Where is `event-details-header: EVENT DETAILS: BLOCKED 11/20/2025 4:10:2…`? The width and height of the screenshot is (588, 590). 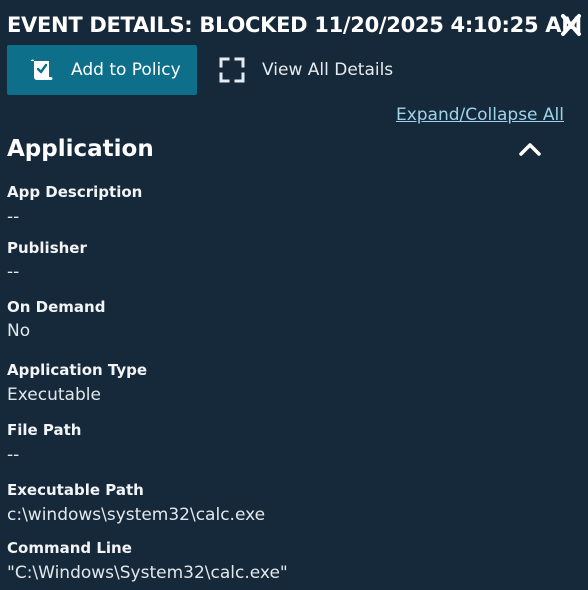
event-details-header: EVENT DETAILS: BLOCKED 11/20/2025 4:10:2… is located at coordinates (294, 25).